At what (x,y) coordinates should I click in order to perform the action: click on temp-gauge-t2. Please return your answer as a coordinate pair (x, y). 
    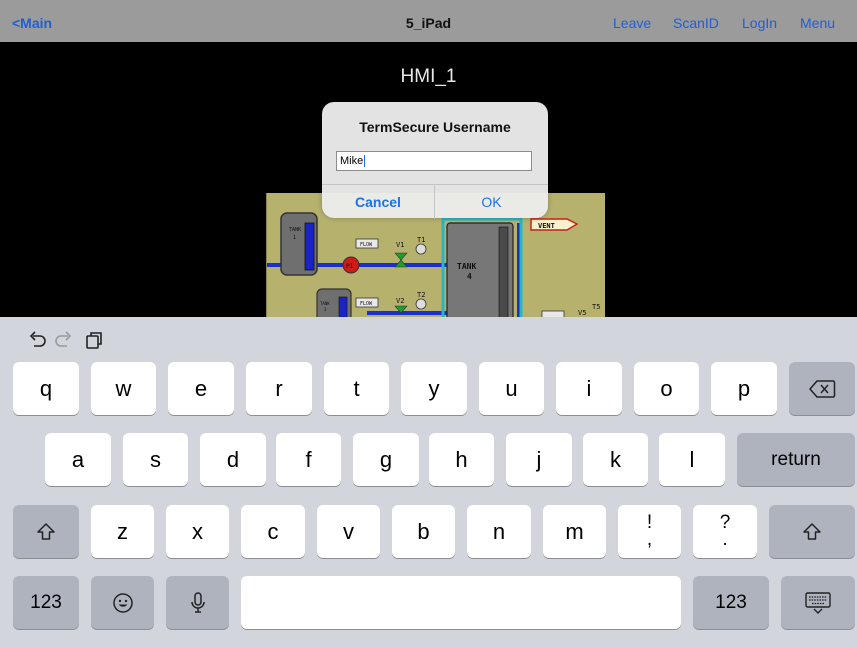
    Looking at the image, I should click on (421, 304).